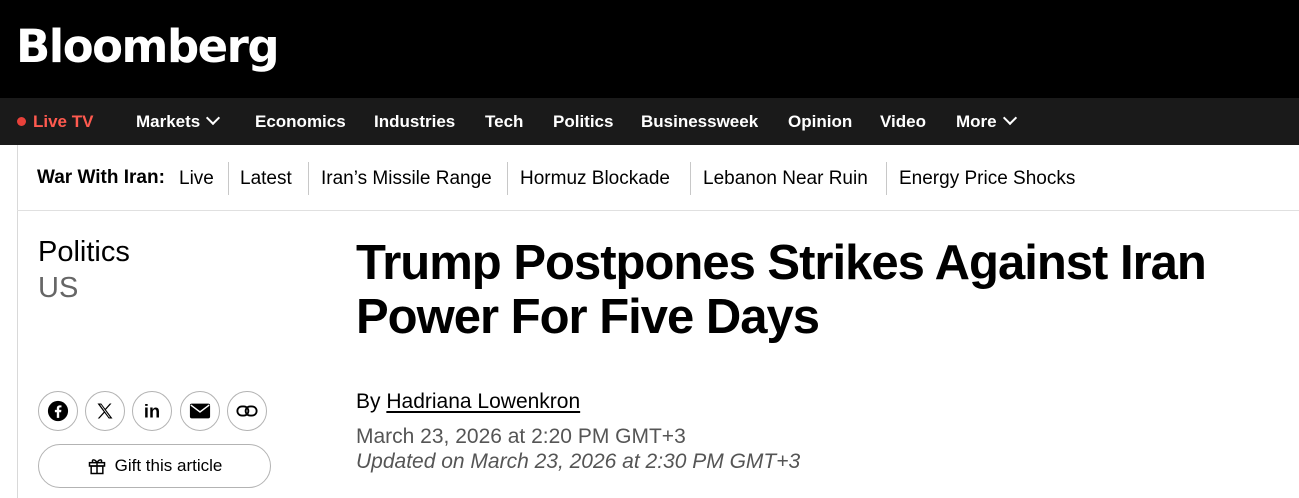 The height and width of the screenshot is (498, 1299). I want to click on nav-video: Video, so click(903, 121).